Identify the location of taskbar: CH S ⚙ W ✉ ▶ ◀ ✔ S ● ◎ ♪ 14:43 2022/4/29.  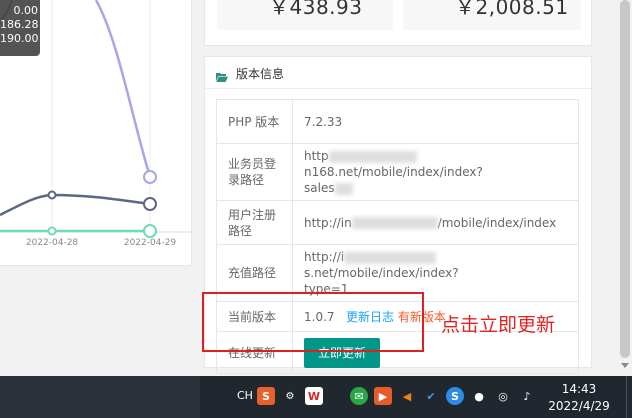
(316, 397).